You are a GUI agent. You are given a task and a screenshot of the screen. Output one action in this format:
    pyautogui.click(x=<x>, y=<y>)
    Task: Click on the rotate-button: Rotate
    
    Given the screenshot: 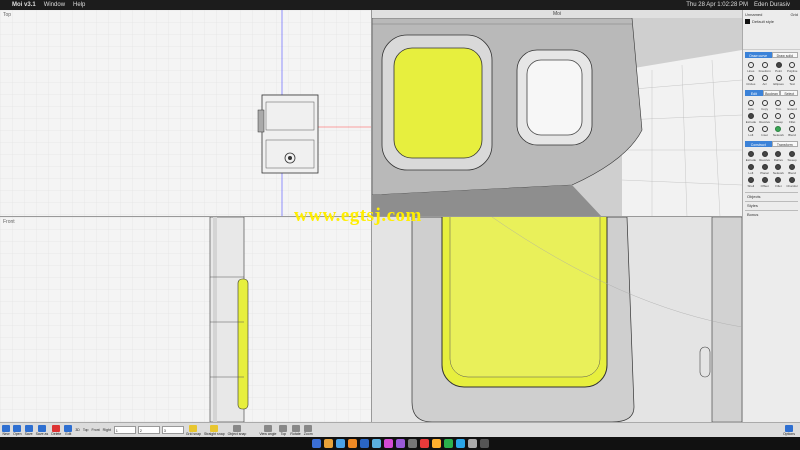 What is the action you would take?
    pyautogui.click(x=295, y=430)
    